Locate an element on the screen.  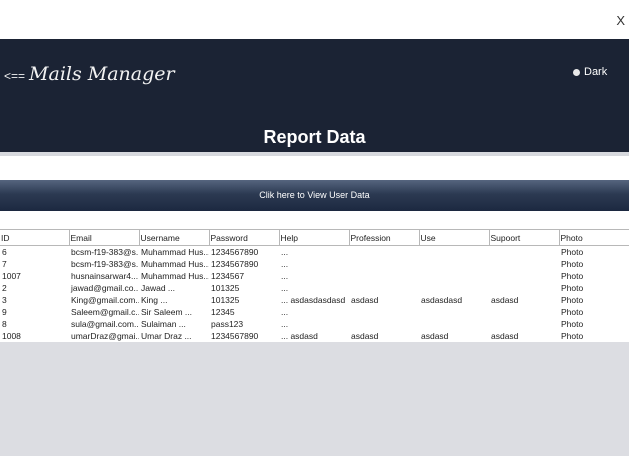
title-bar: X is located at coordinates (314, 19).